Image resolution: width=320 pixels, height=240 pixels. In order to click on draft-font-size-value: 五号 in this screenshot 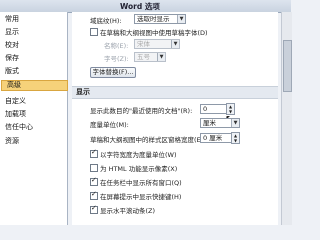, I will do `click(143, 57)`.